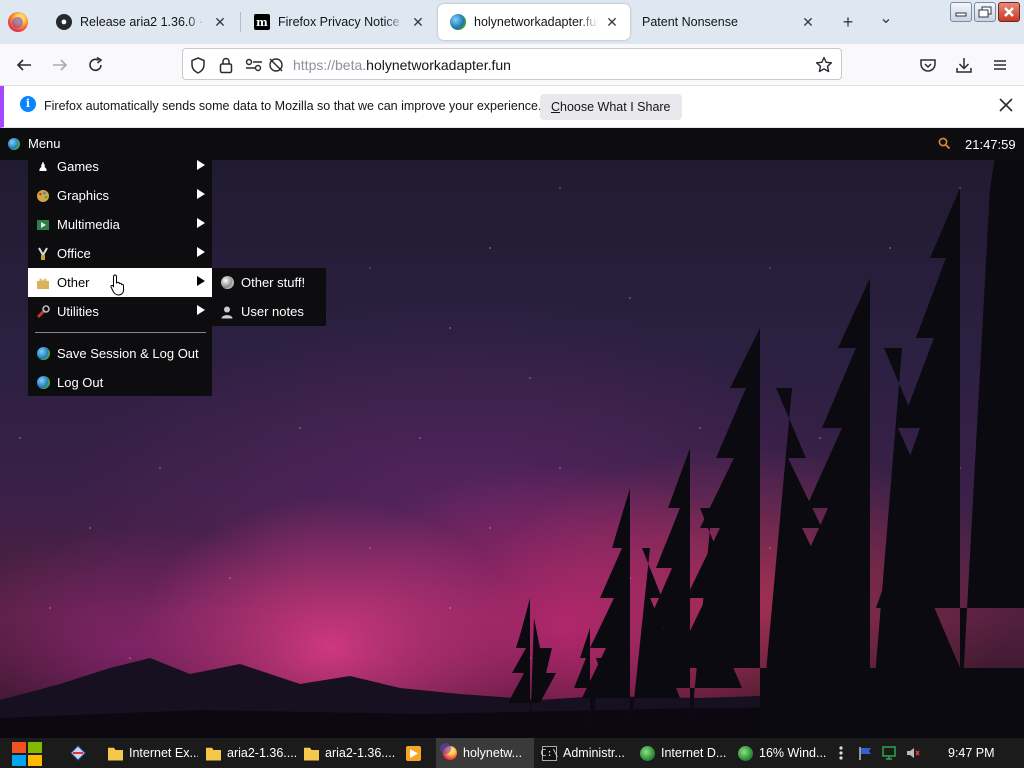 The image size is (1024, 768). I want to click on menu-item-office: Office, so click(120, 253).